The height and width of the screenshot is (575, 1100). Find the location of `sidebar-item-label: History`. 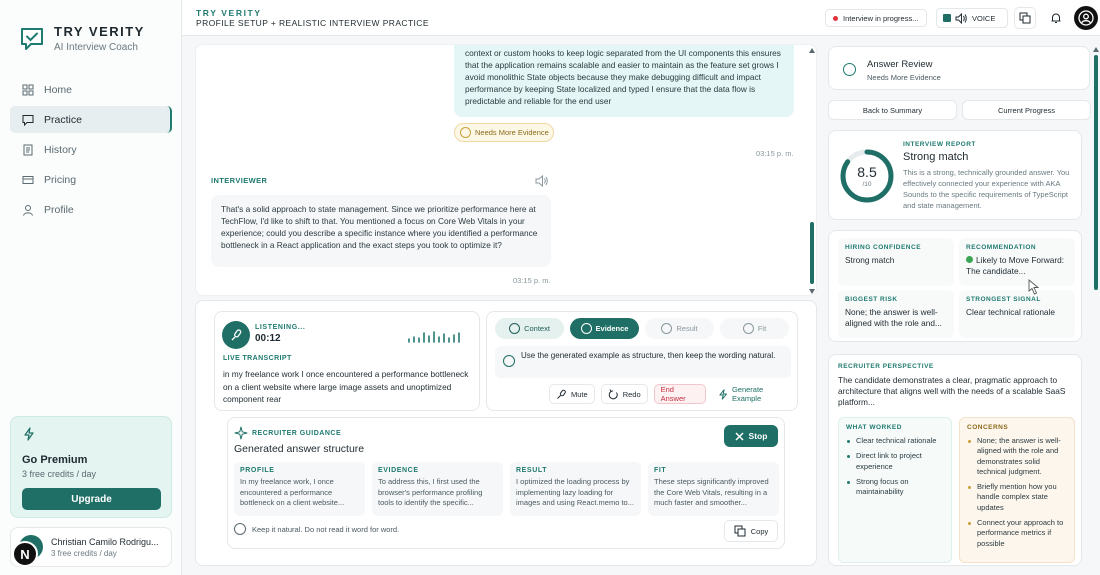

sidebar-item-label: History is located at coordinates (60, 149).